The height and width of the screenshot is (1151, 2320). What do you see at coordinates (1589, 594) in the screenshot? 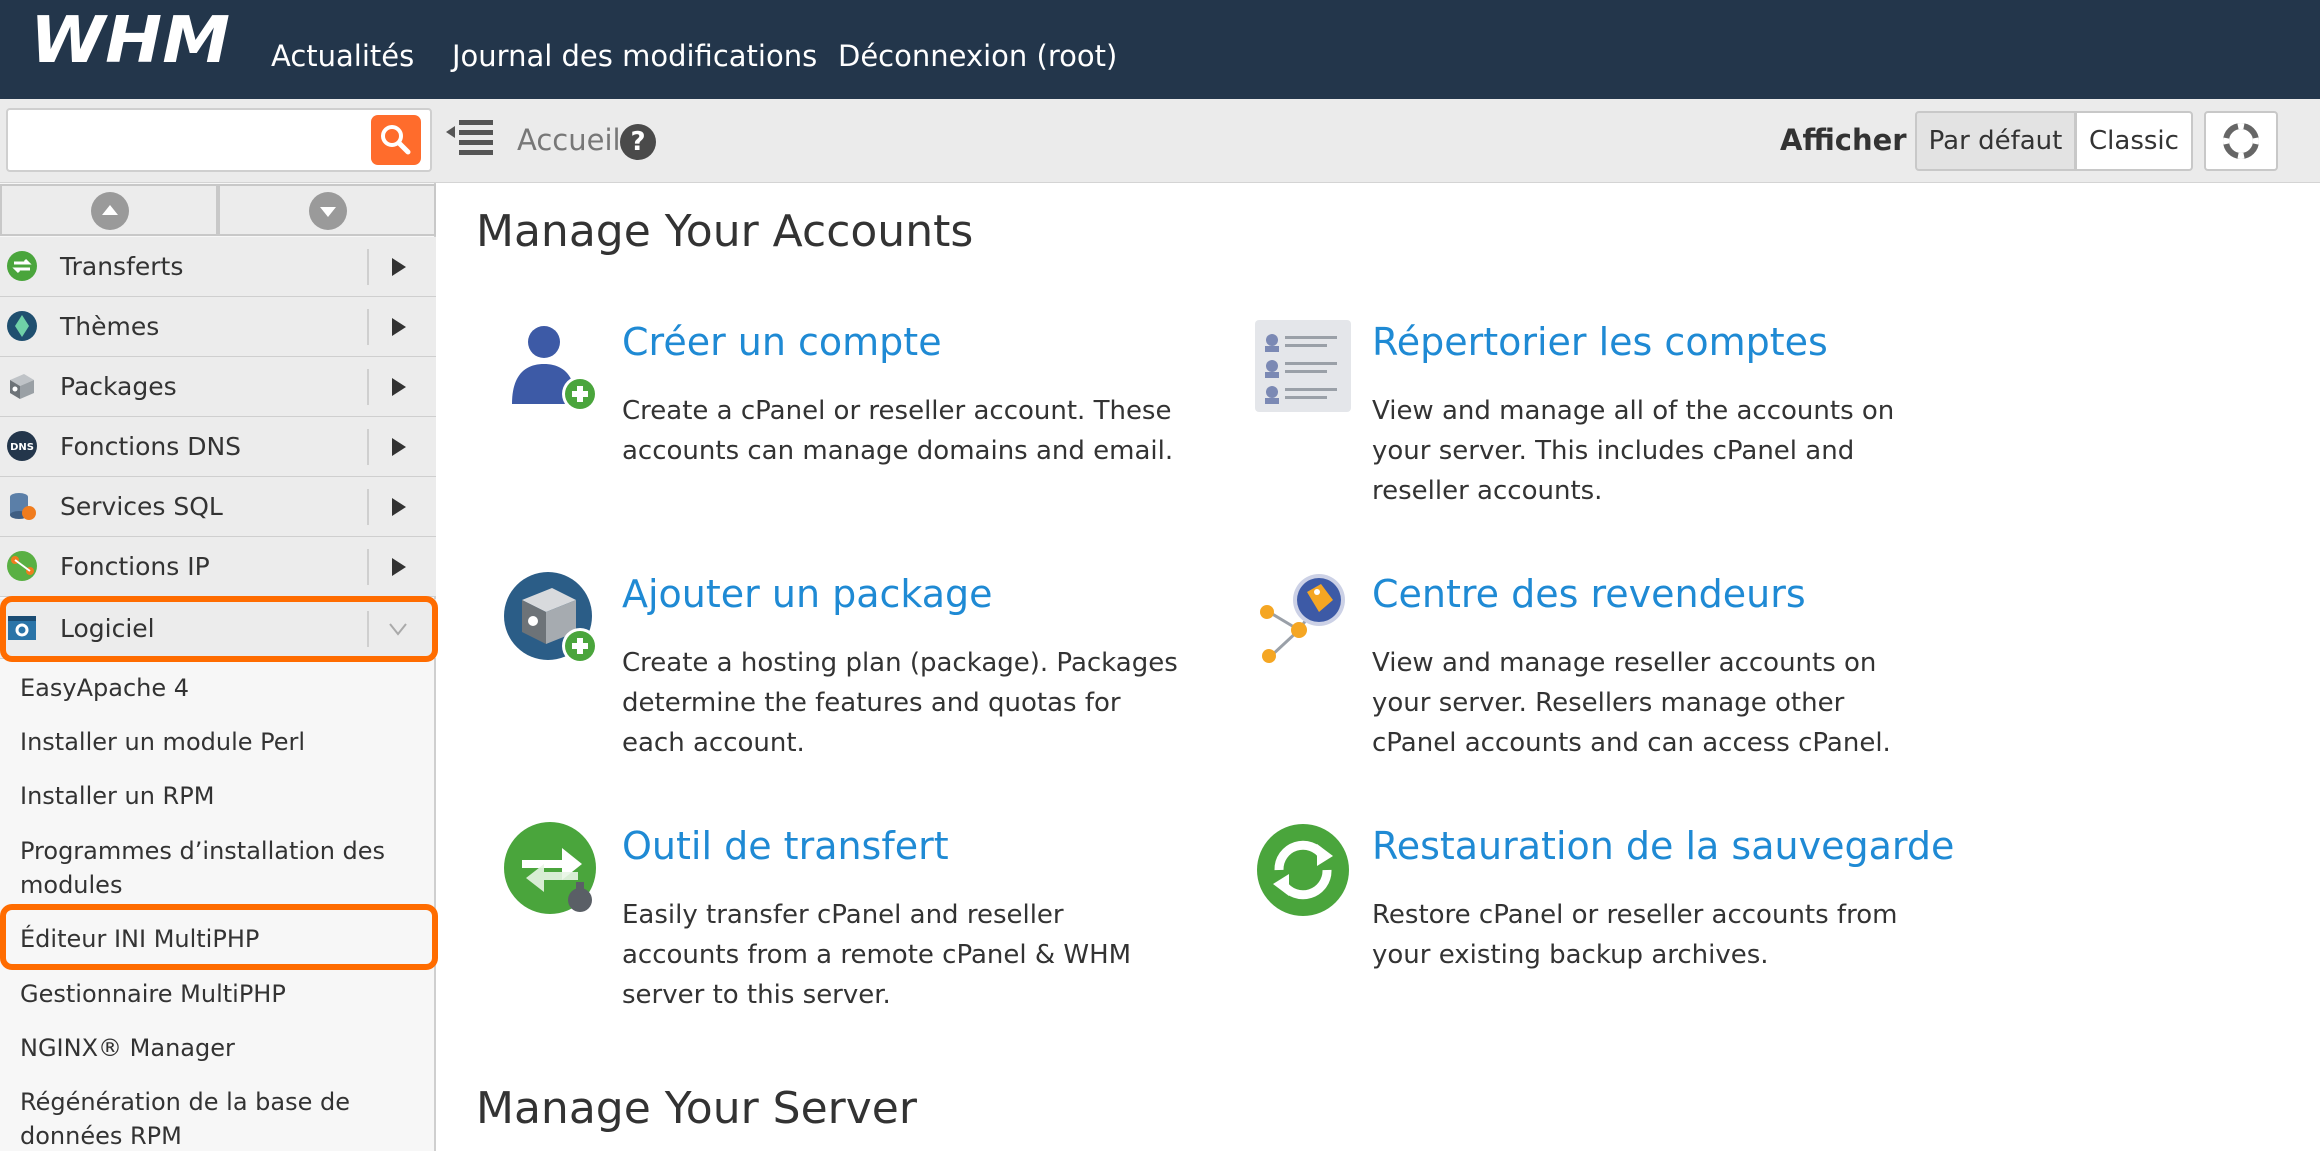
I see `tile-title-reseller-center: Centre des revendeurs` at bounding box center [1589, 594].